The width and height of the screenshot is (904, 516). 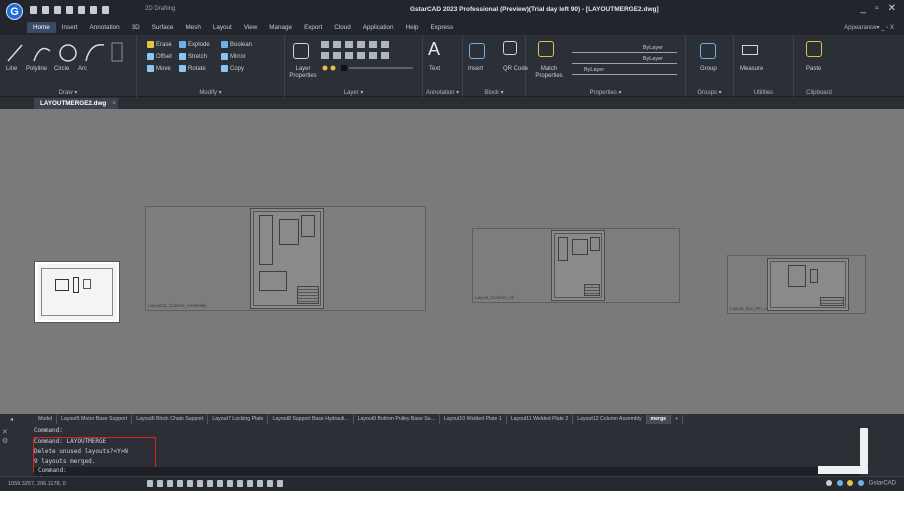 What do you see at coordinates (33, 10) in the screenshot?
I see `new-file-icon` at bounding box center [33, 10].